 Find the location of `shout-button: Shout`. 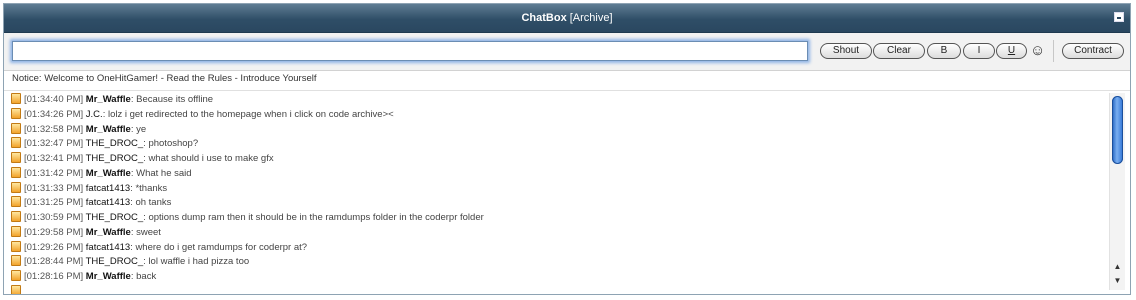

shout-button: Shout is located at coordinates (846, 51).